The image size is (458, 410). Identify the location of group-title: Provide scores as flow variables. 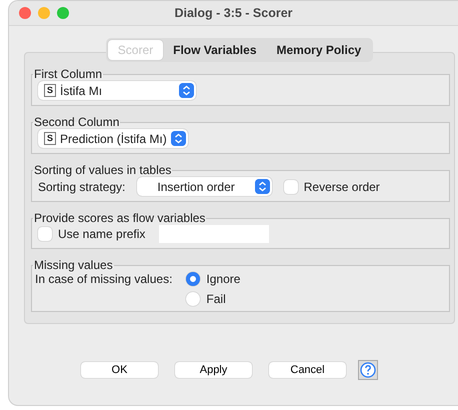
(119, 218).